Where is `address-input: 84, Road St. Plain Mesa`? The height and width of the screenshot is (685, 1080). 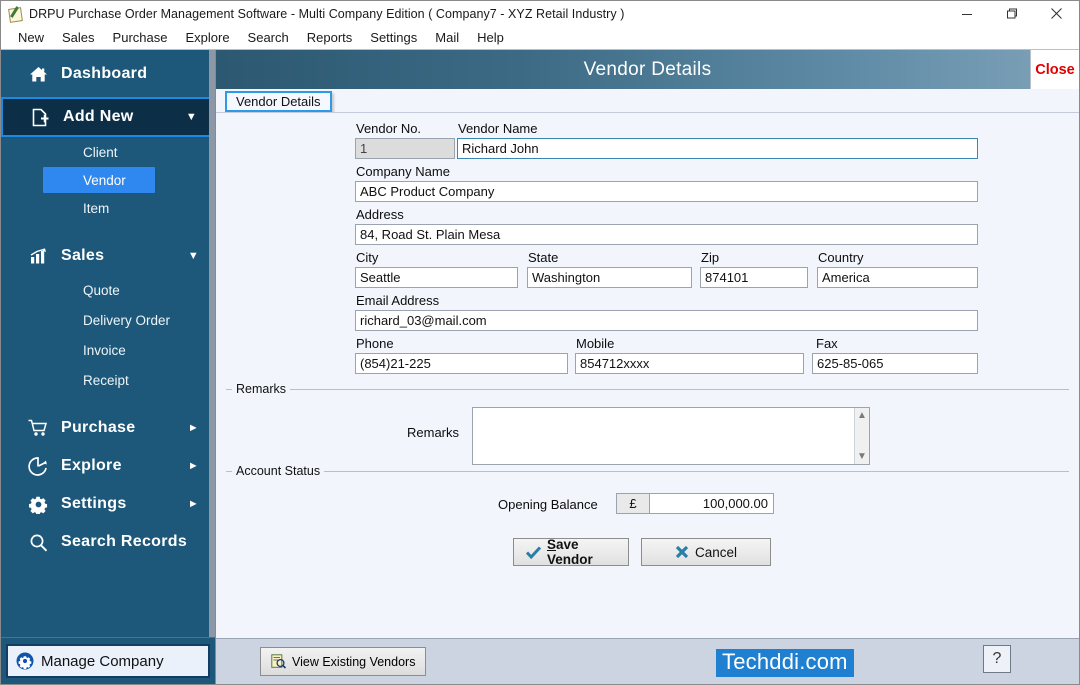 address-input: 84, Road St. Plain Mesa is located at coordinates (666, 234).